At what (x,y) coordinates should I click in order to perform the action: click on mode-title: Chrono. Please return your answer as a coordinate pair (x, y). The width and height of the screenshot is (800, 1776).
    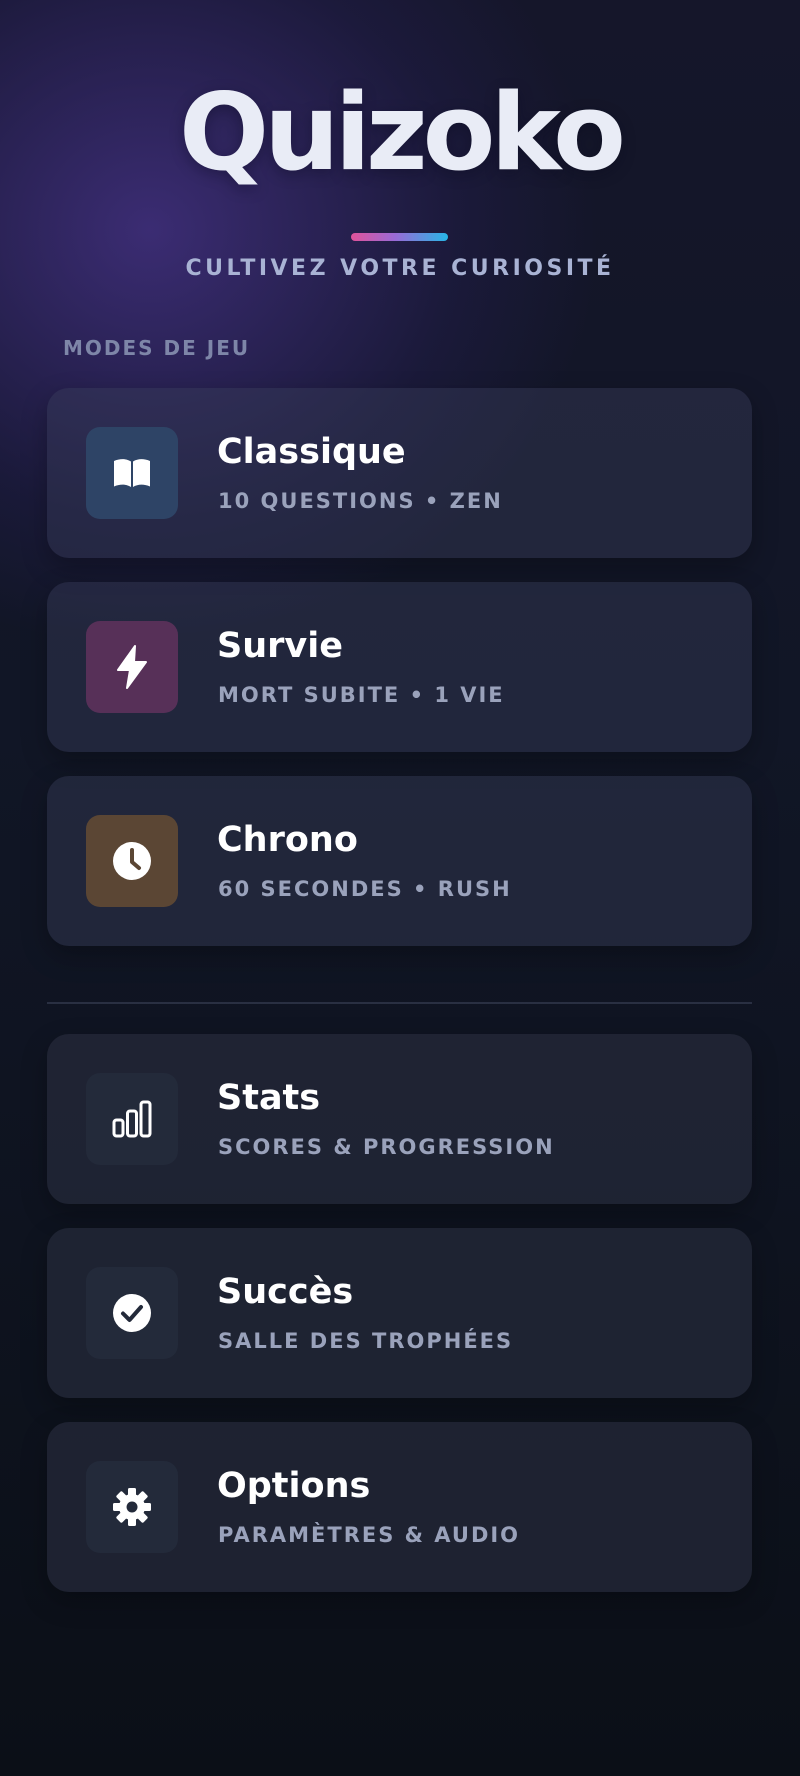
    Looking at the image, I should click on (287, 840).